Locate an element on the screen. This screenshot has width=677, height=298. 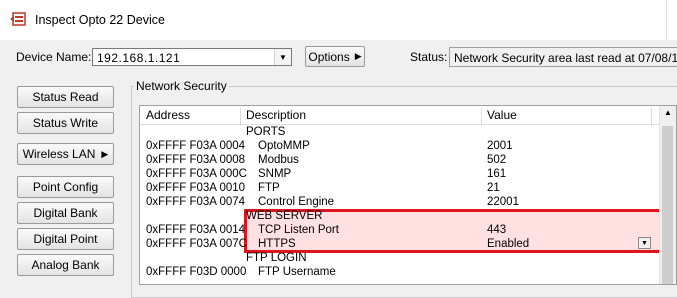
status-write-button: Status Write is located at coordinates (65, 123).